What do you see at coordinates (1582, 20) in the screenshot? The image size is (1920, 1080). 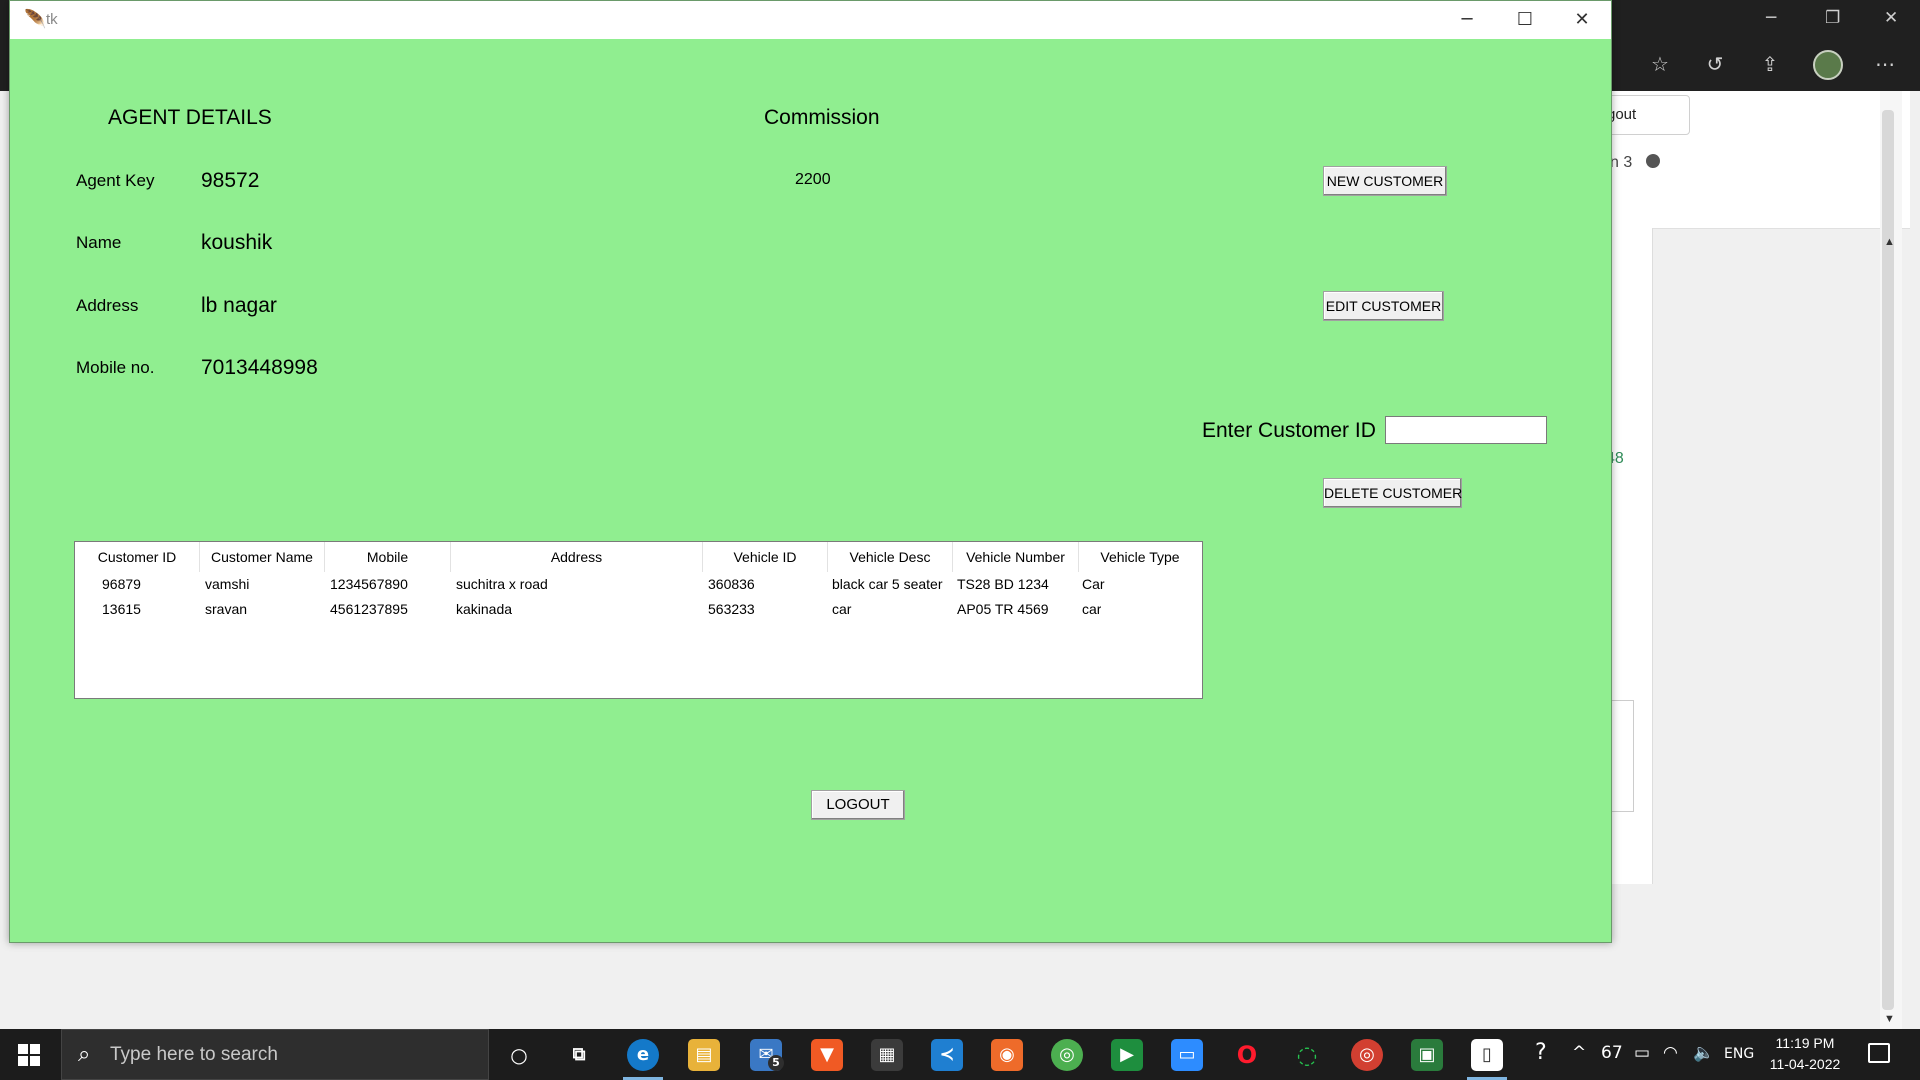 I see `close-icon: ✕` at bounding box center [1582, 20].